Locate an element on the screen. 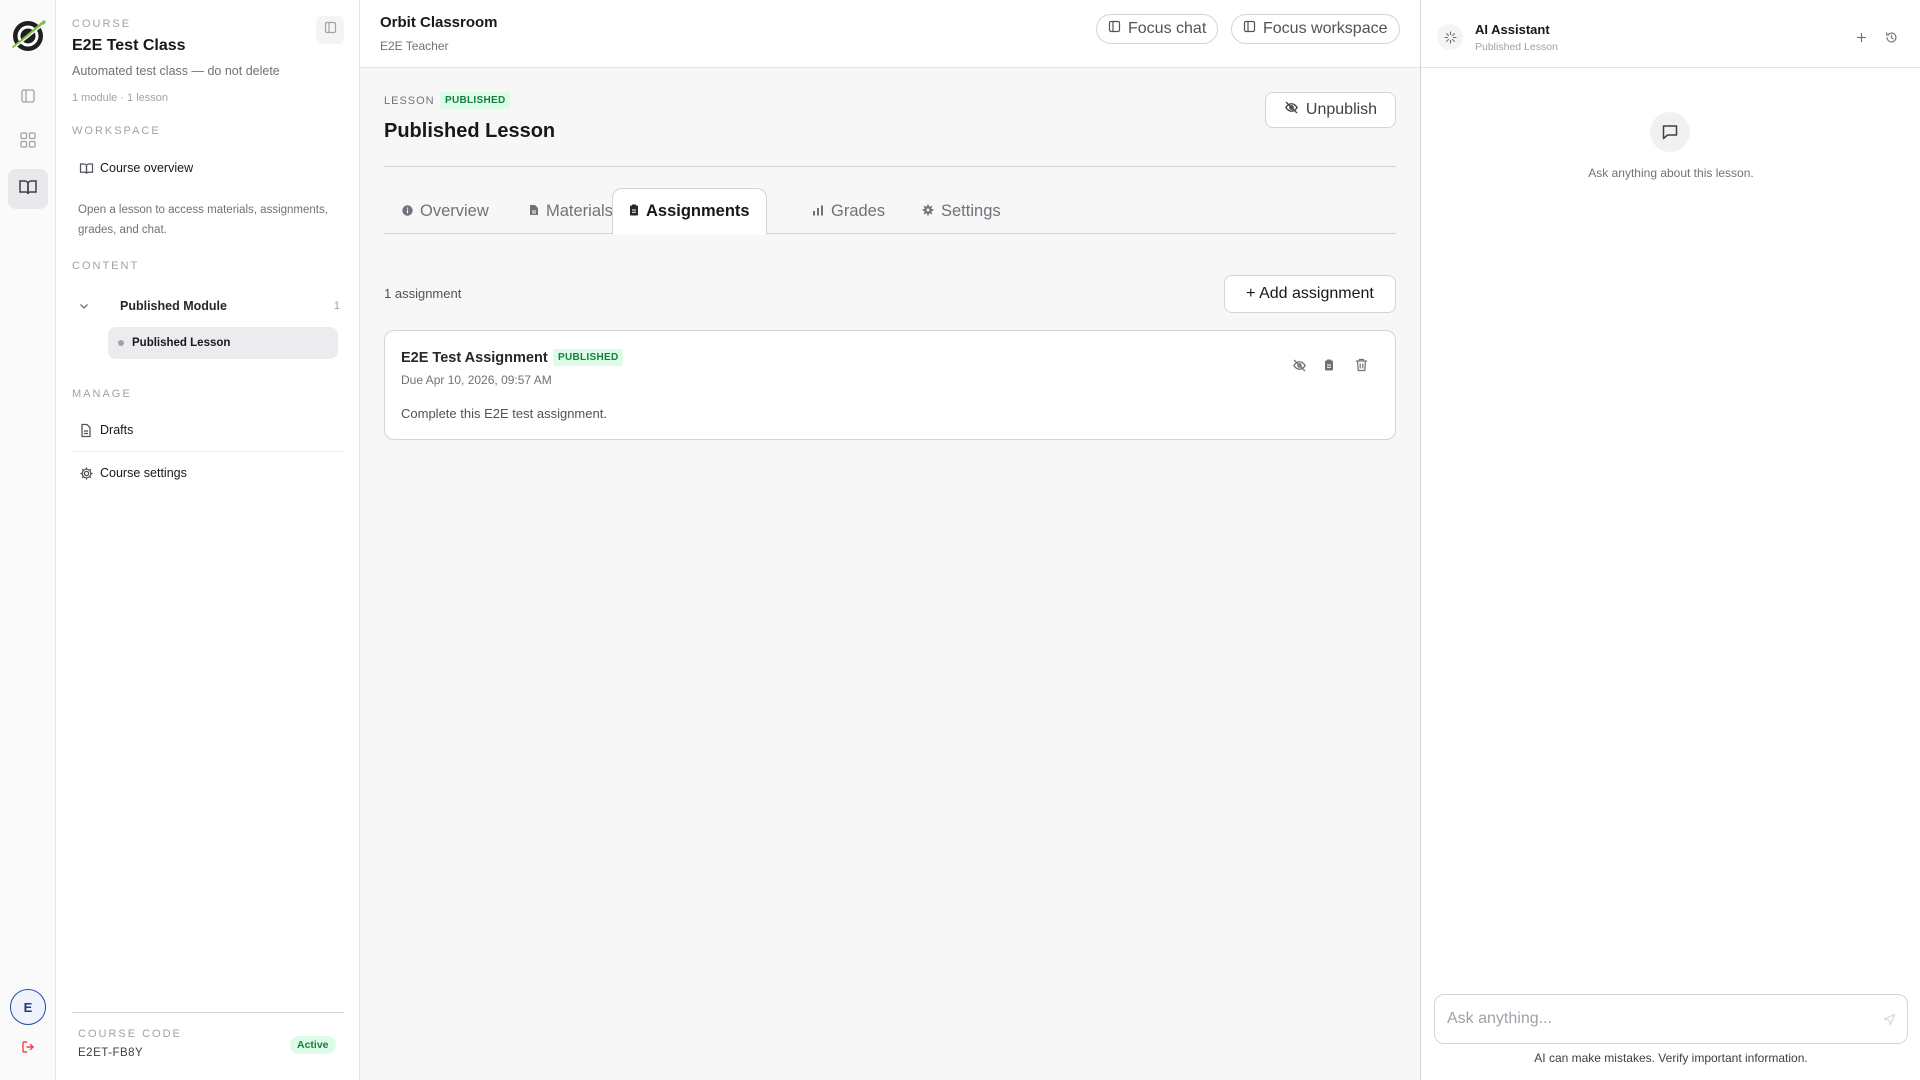 The image size is (1920, 1080). tab-assignments: Assignments is located at coordinates (689, 211).